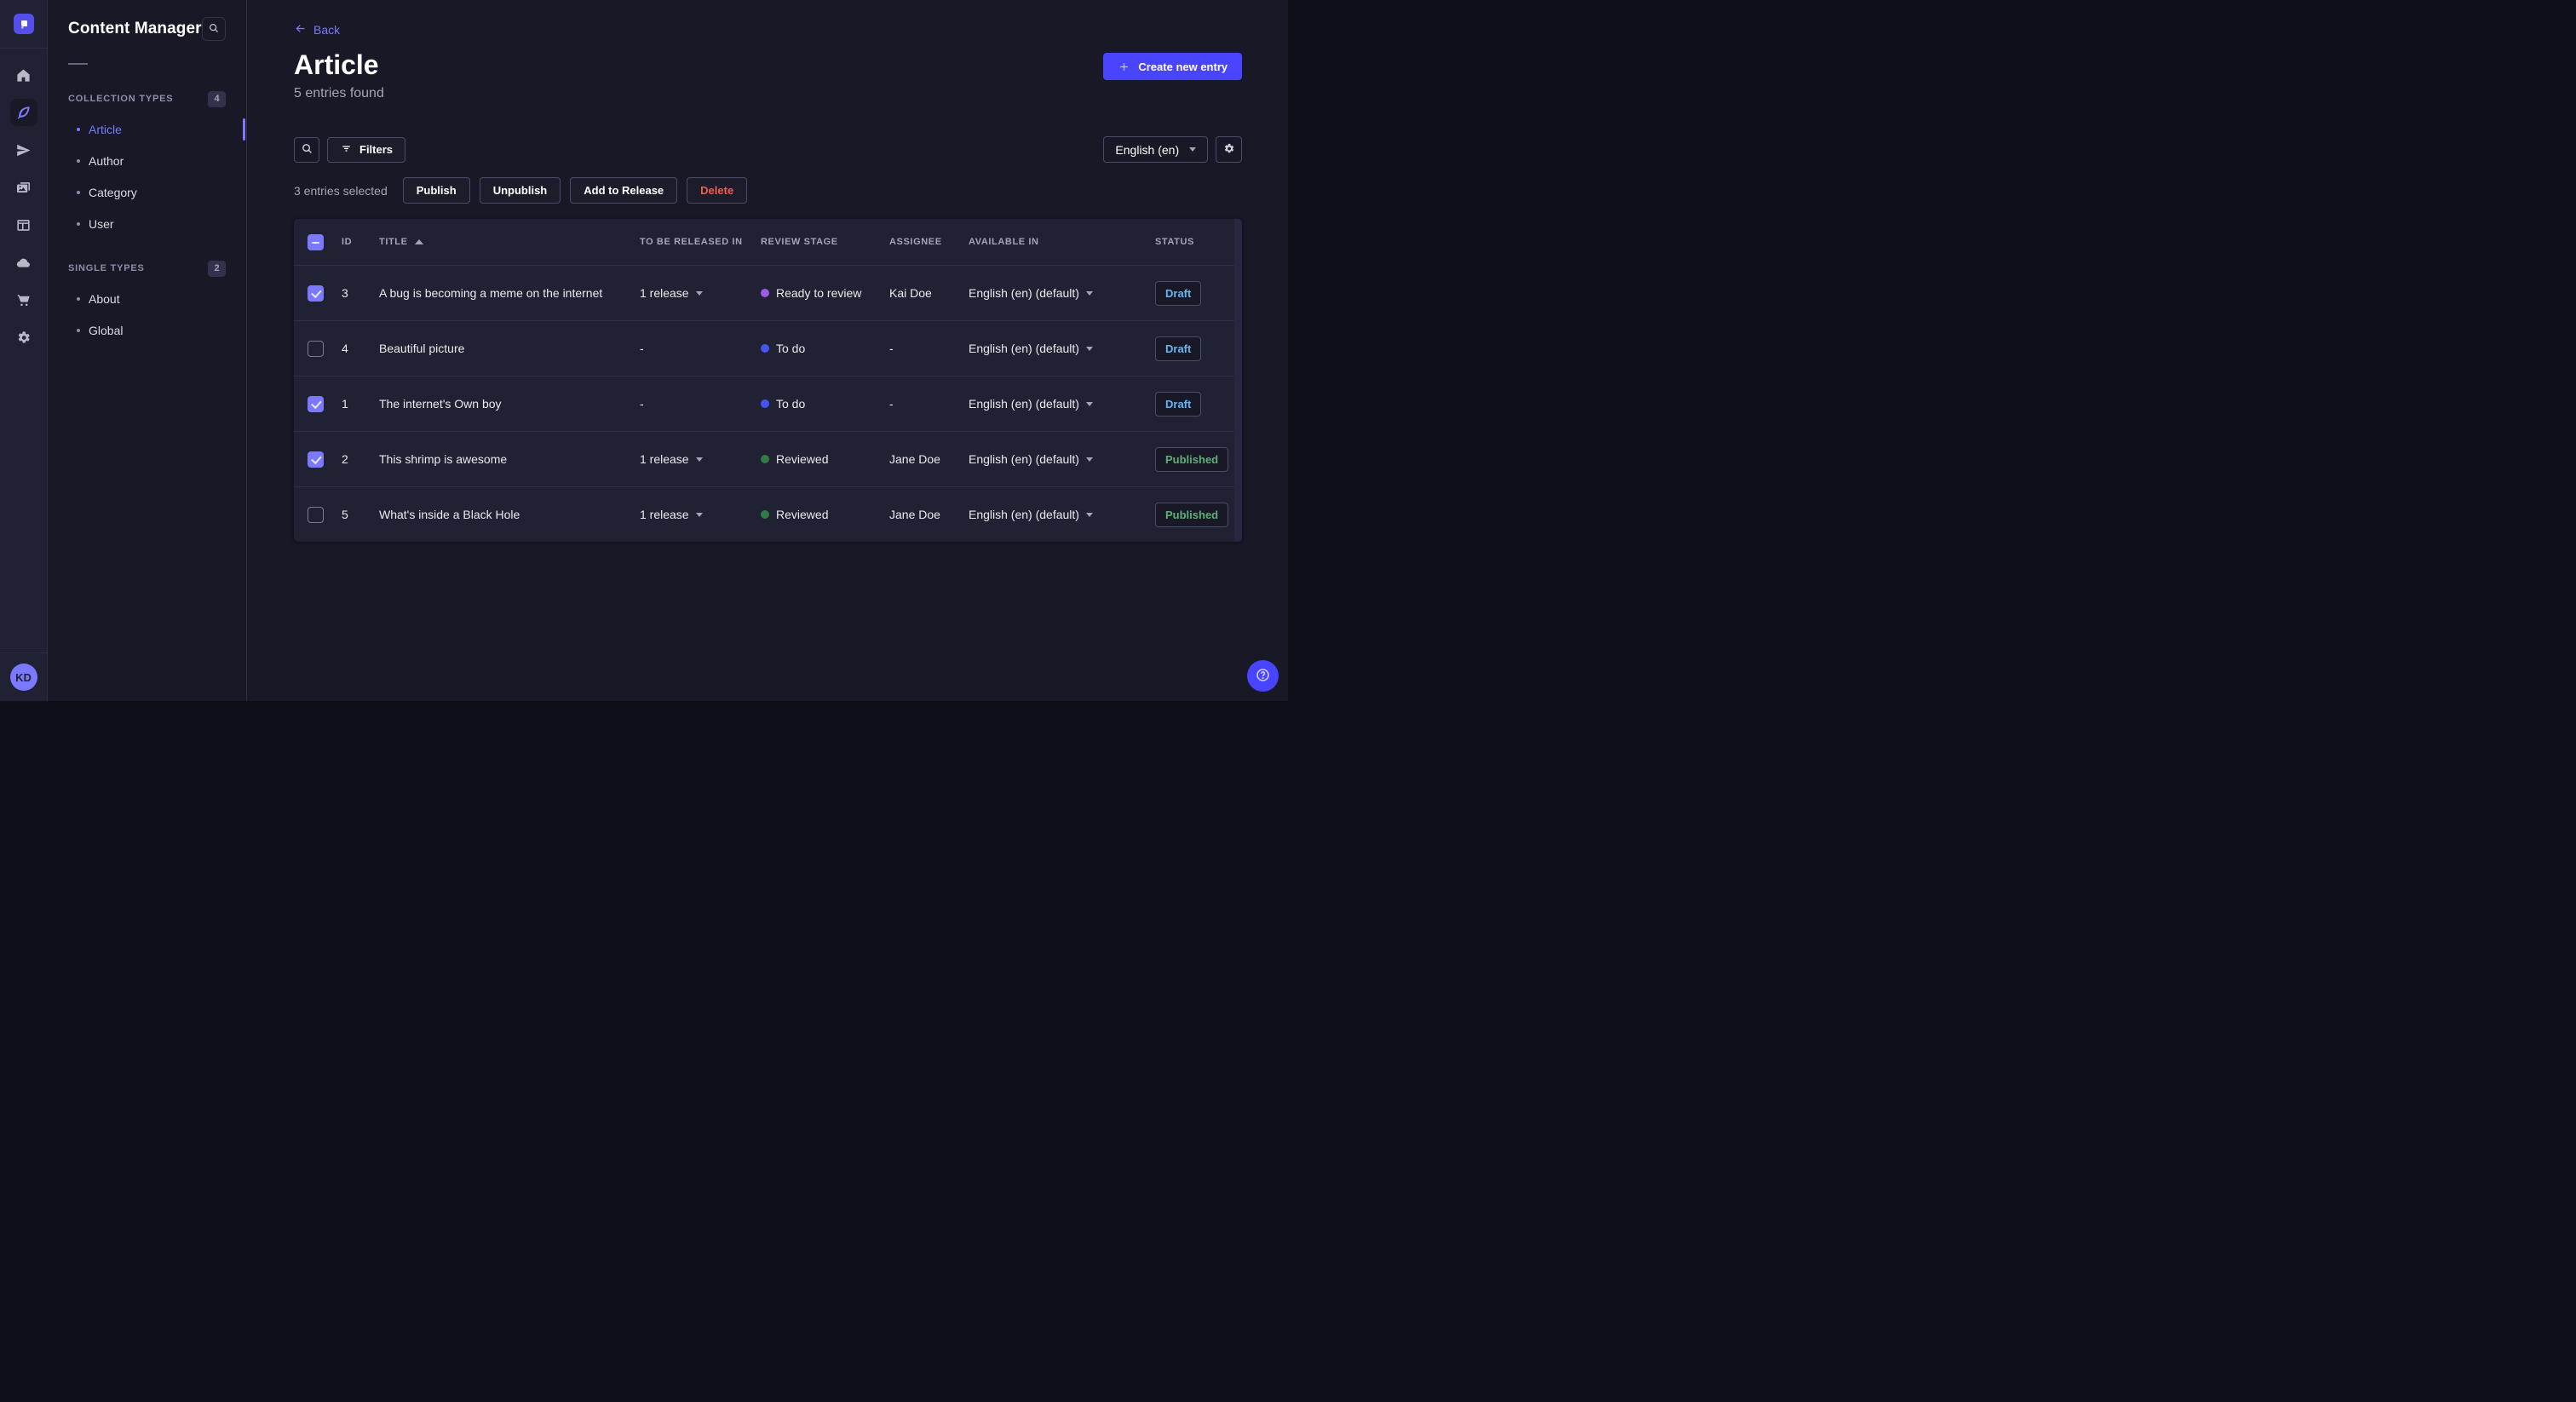 Image resolution: width=2576 pixels, height=1402 pixels. Describe the element at coordinates (1173, 66) in the screenshot. I see `create-new-entry-button: Create new entry` at that location.